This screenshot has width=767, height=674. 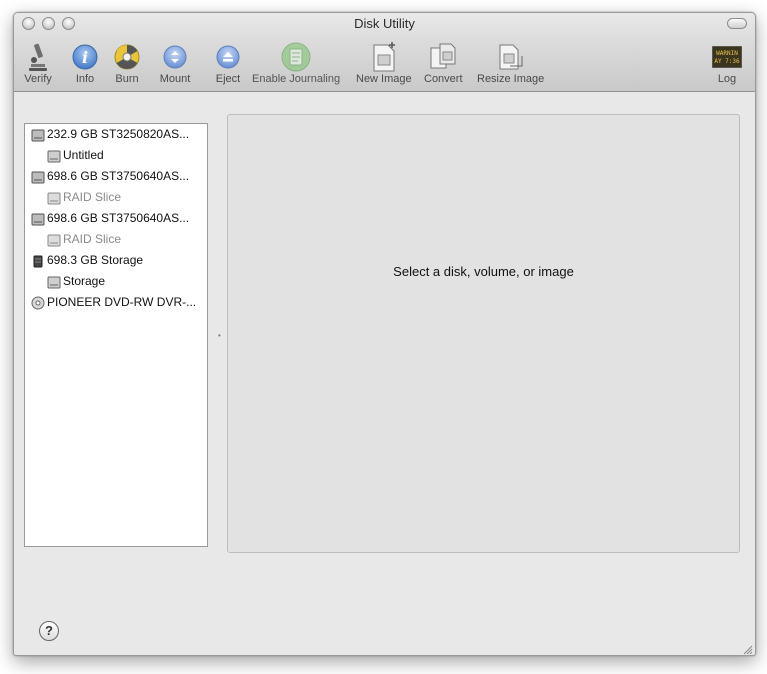 What do you see at coordinates (175, 79) in the screenshot?
I see `mount-label: Mount` at bounding box center [175, 79].